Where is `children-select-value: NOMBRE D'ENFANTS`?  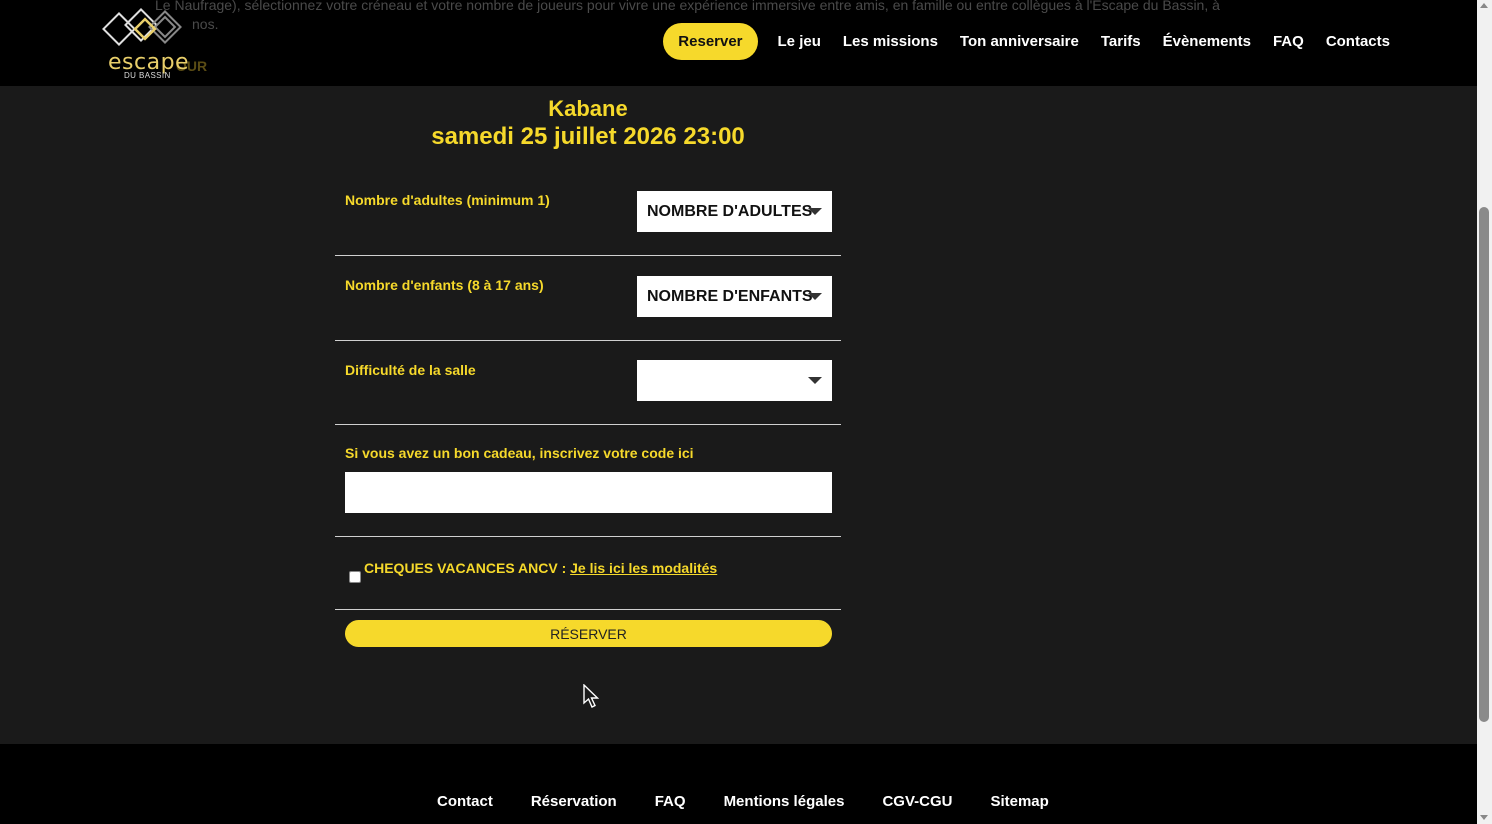
children-select-value: NOMBRE D'ENFANTS is located at coordinates (730, 296).